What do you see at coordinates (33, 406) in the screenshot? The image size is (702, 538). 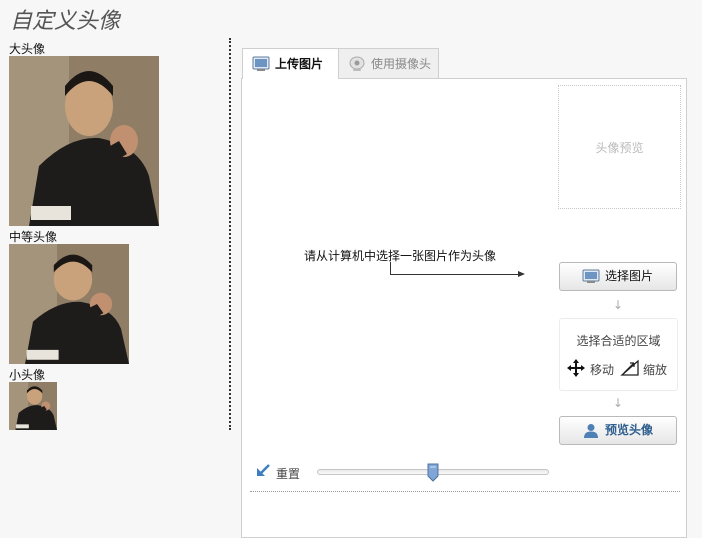 I see `small-avatar-image` at bounding box center [33, 406].